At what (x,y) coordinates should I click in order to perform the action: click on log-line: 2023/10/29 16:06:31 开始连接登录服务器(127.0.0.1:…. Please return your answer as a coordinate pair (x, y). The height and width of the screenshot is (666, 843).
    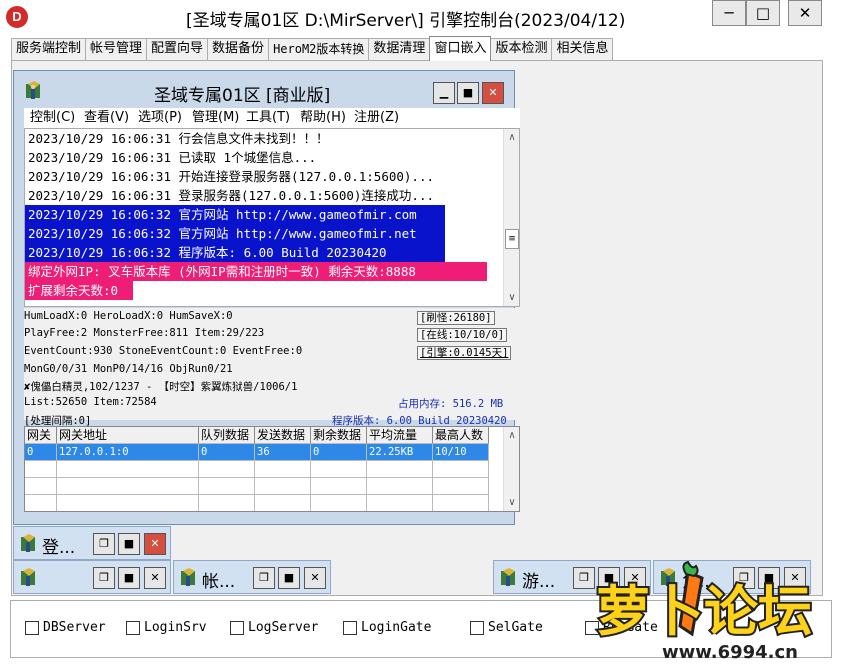
    Looking at the image, I should click on (231, 176).